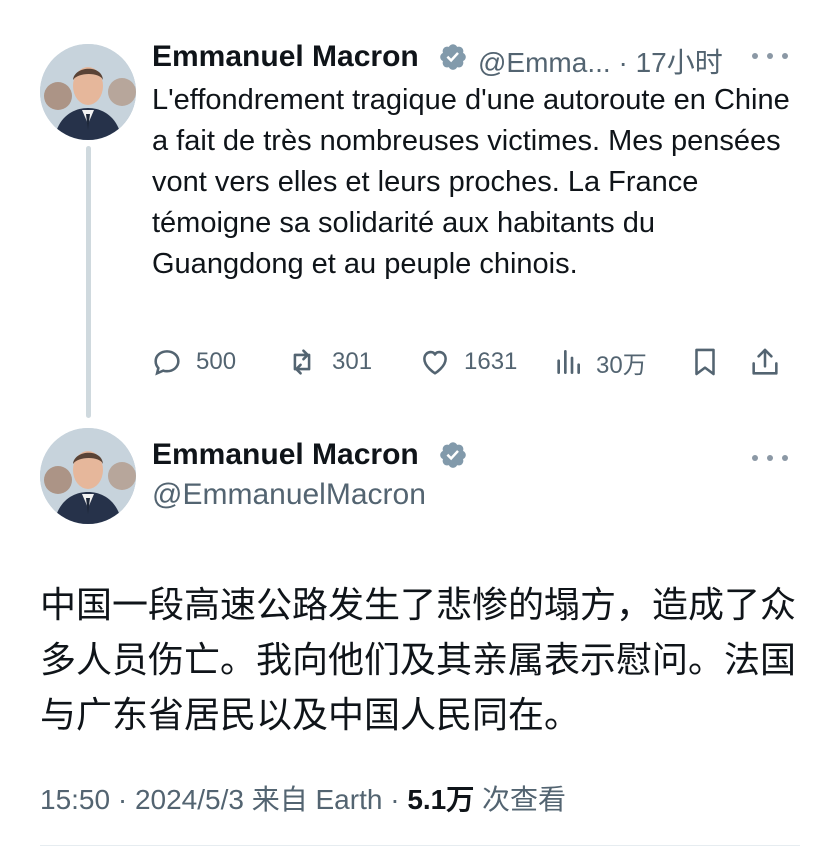 This screenshot has width=828, height=855. What do you see at coordinates (765, 361) in the screenshot?
I see `share-icon` at bounding box center [765, 361].